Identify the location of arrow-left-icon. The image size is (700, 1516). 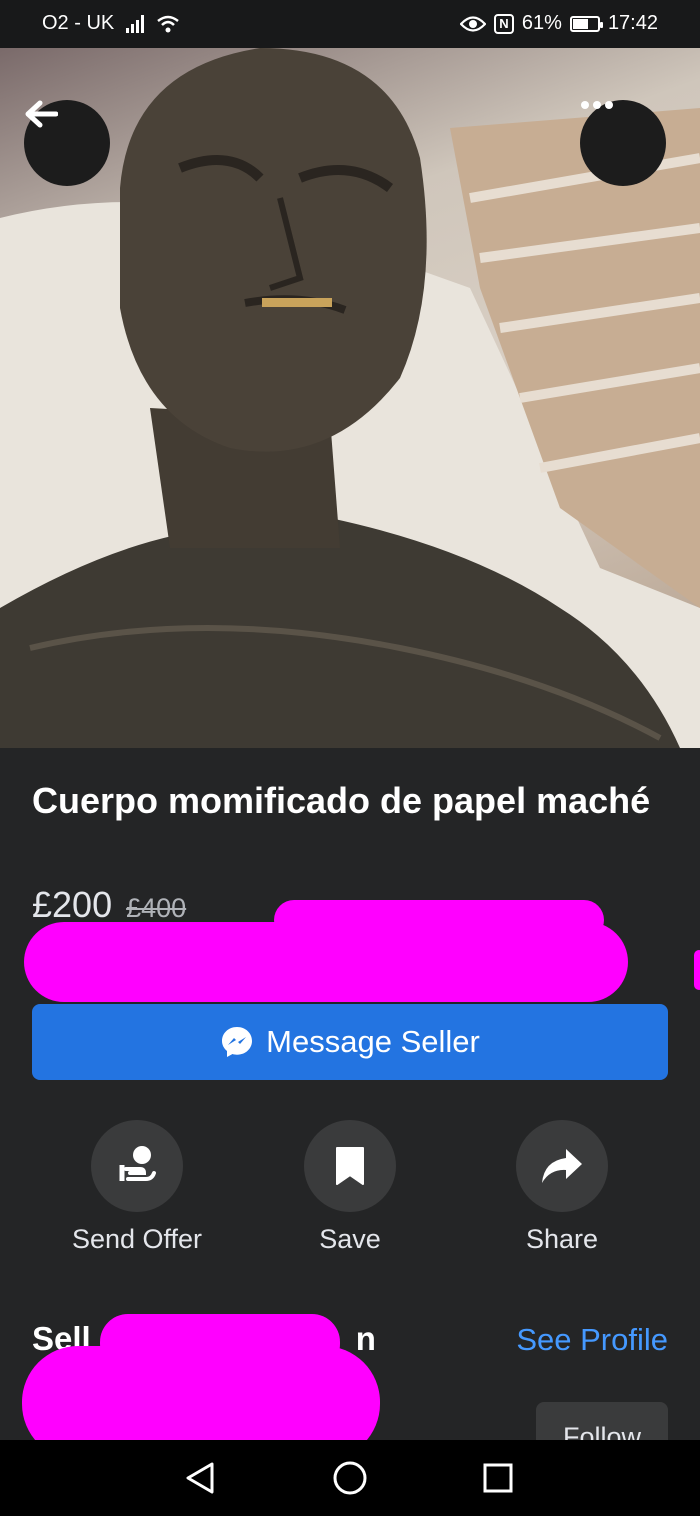
(41, 114).